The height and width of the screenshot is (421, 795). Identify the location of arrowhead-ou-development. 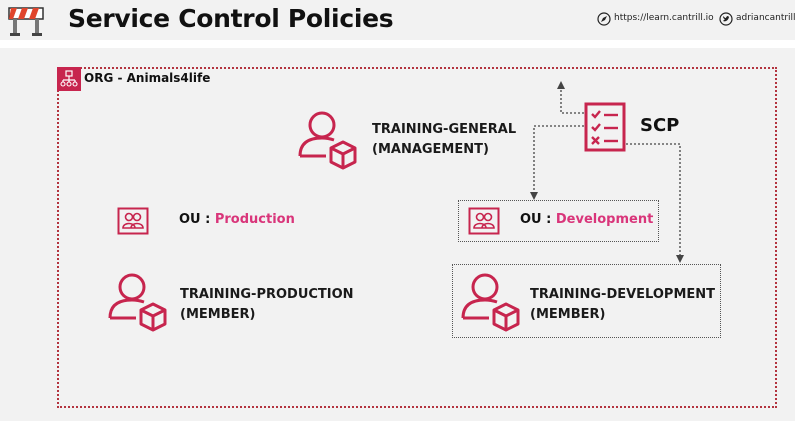
(534, 196).